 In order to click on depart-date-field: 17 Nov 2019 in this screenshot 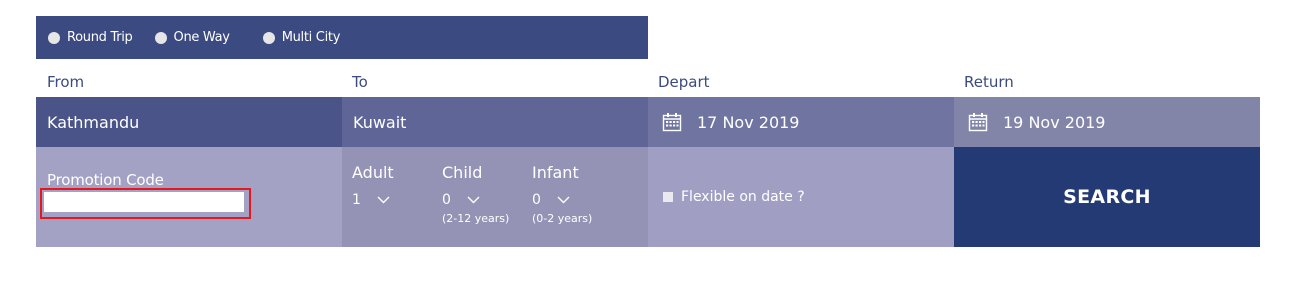, I will do `click(801, 122)`.